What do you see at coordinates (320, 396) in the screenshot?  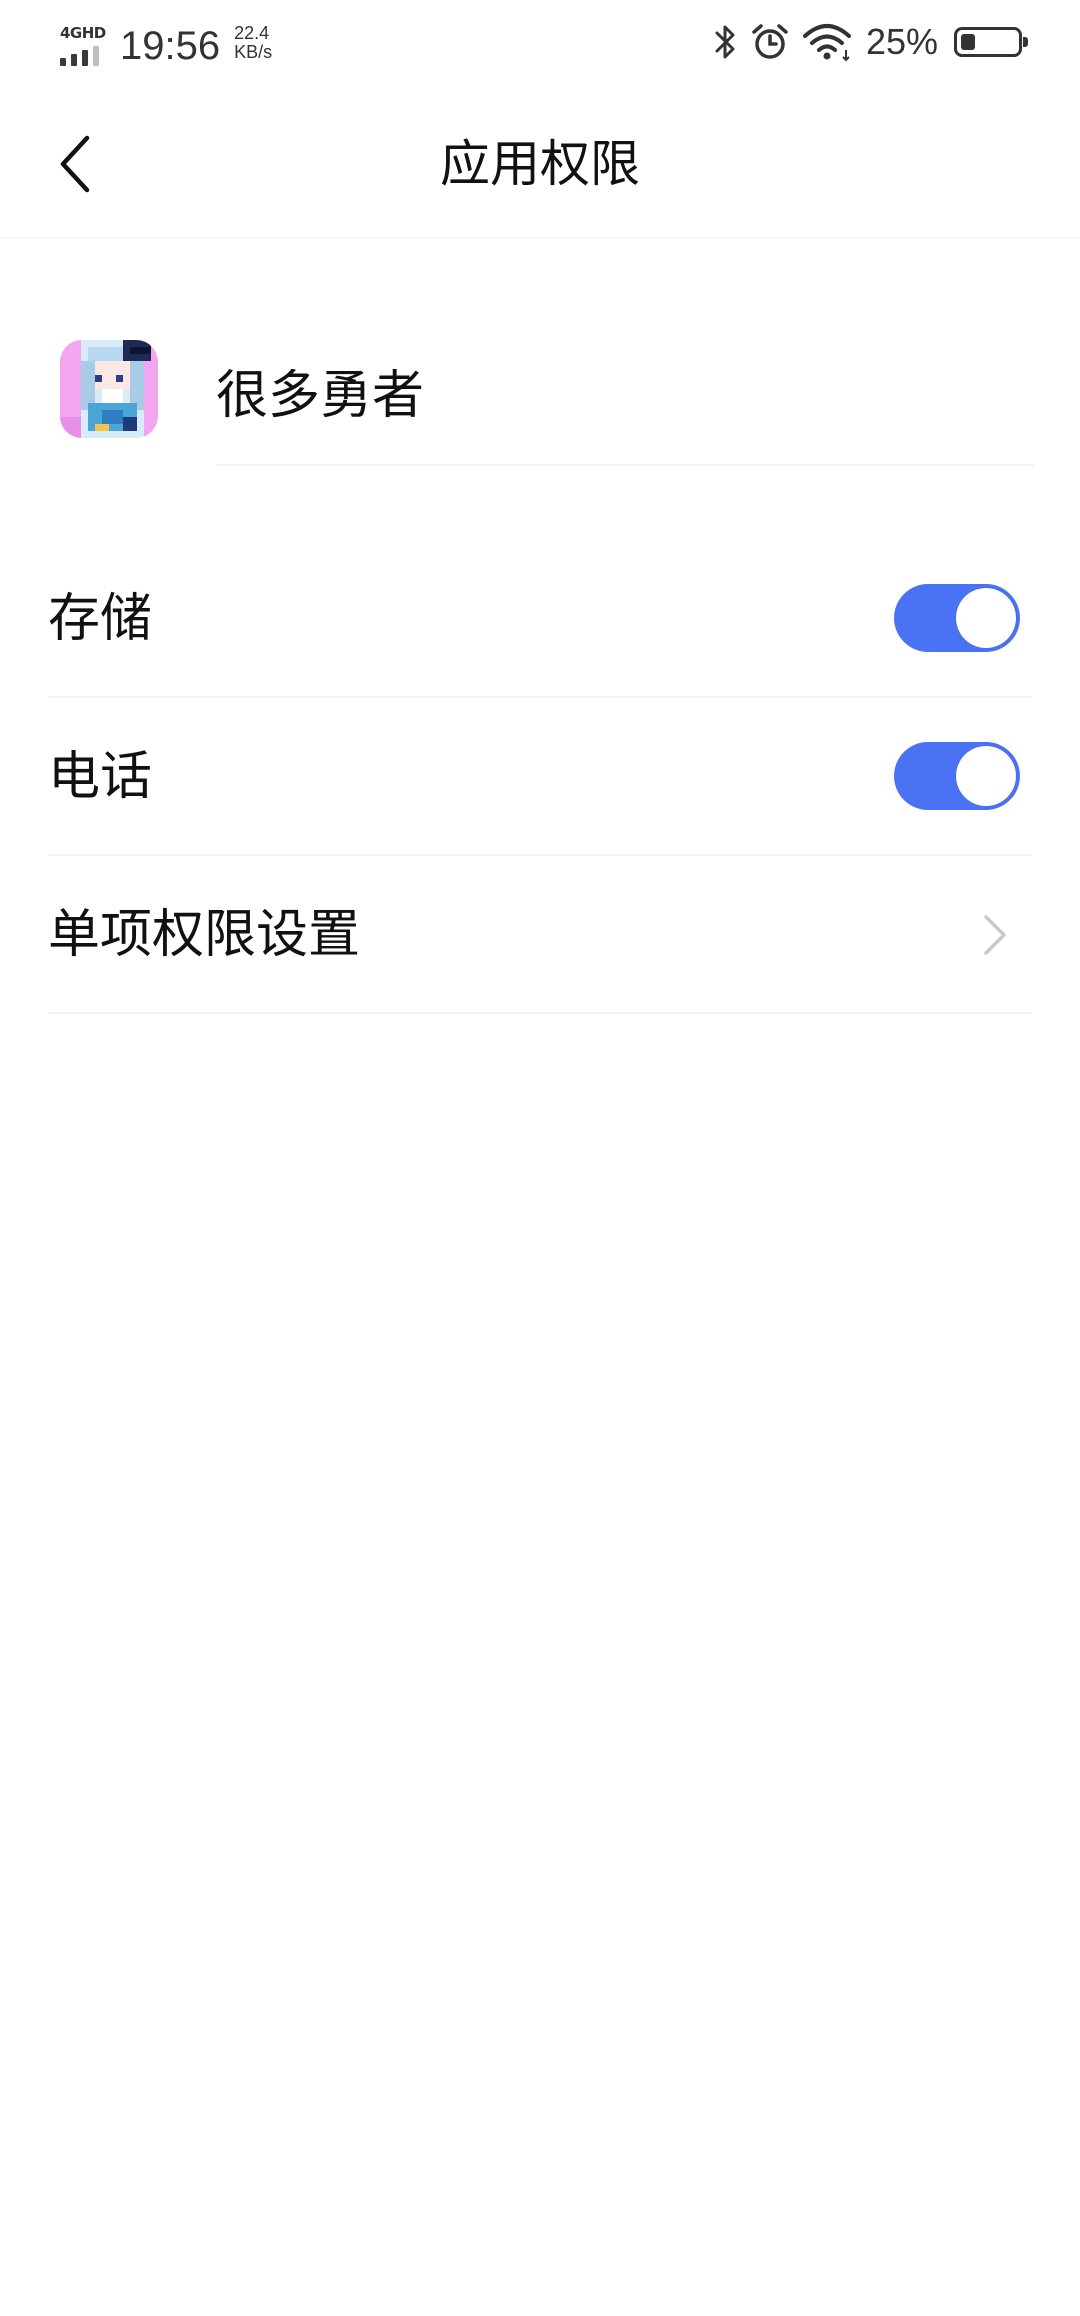 I see `app-name: 很多勇者` at bounding box center [320, 396].